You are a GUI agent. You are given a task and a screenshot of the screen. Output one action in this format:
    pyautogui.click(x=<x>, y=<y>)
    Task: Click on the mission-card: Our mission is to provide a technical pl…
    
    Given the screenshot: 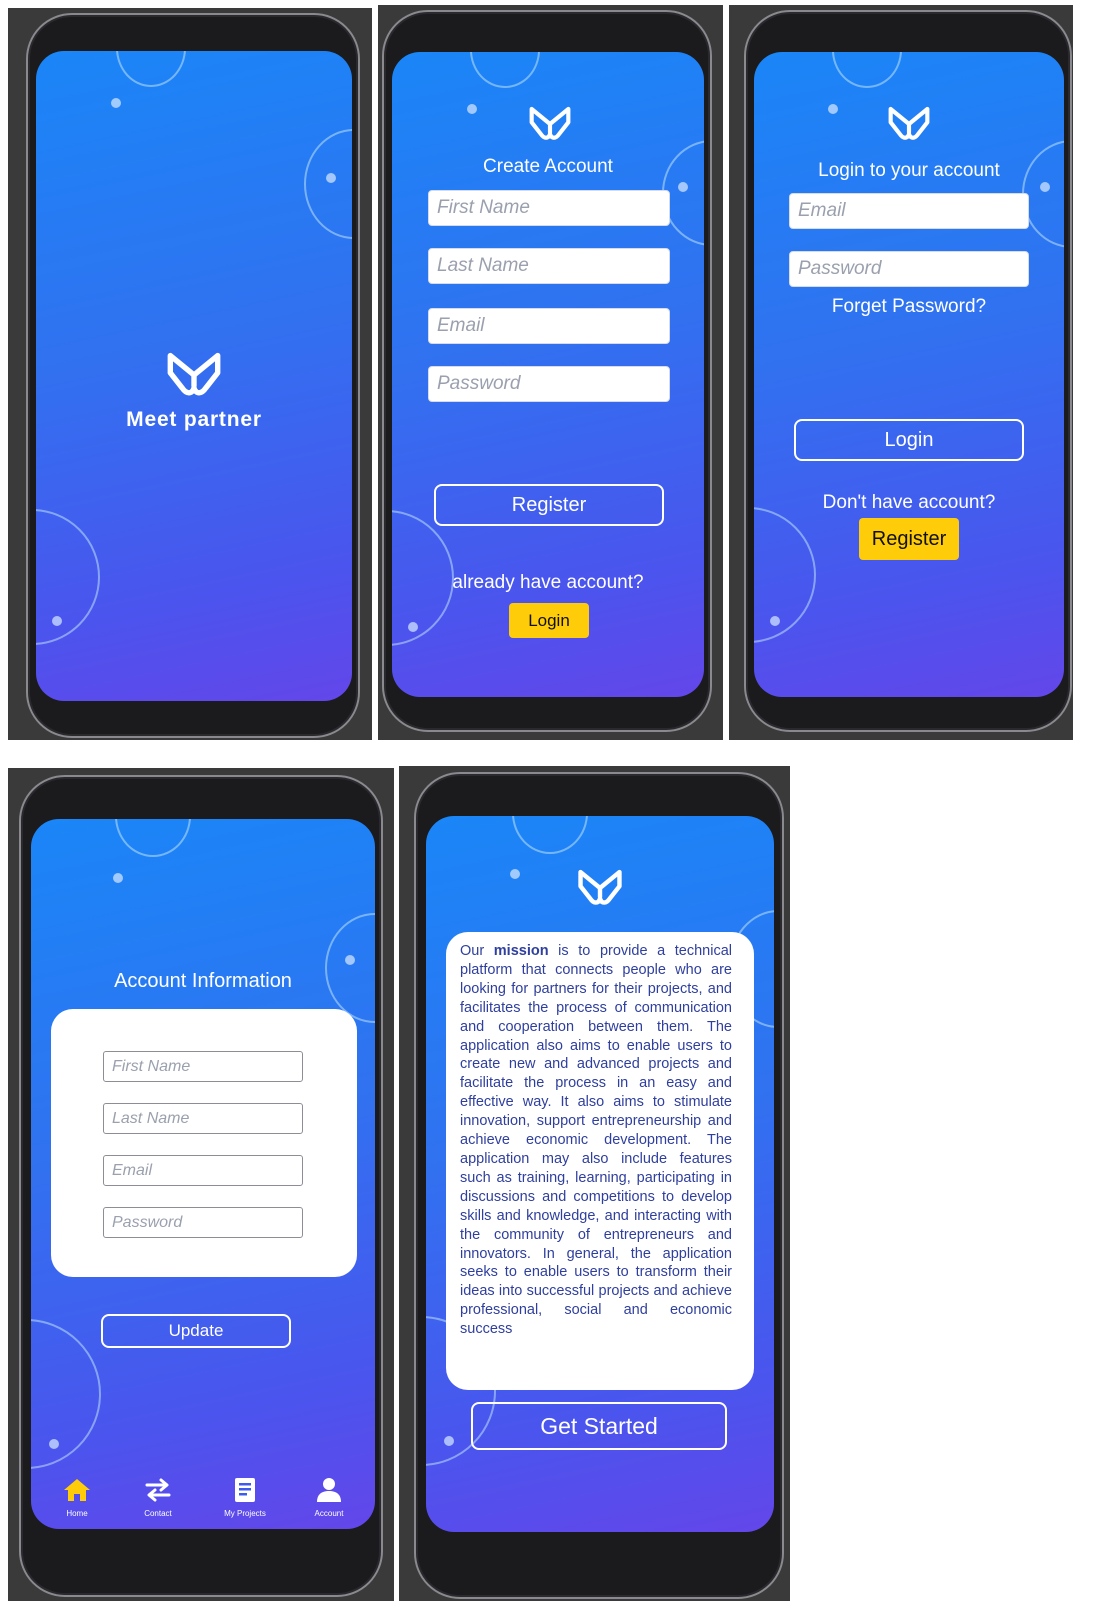 What is the action you would take?
    pyautogui.click(x=600, y=1161)
    